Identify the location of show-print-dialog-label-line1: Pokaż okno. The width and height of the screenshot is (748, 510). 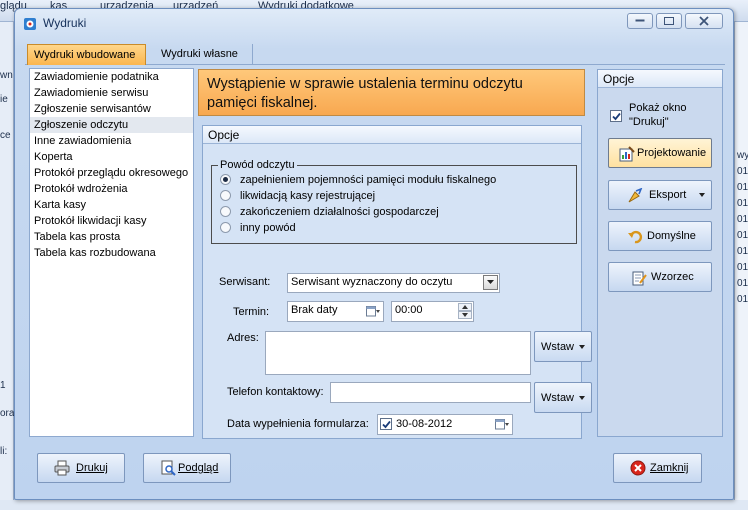
(658, 108).